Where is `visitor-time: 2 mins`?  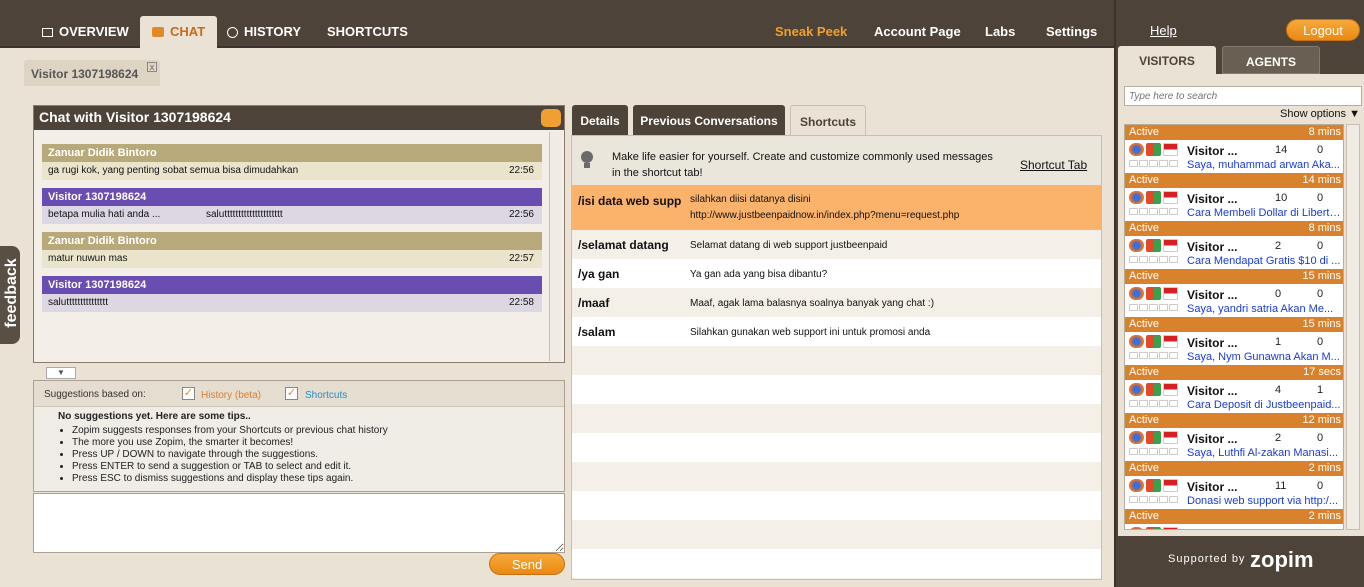
visitor-time: 2 mins is located at coordinates (1324, 516).